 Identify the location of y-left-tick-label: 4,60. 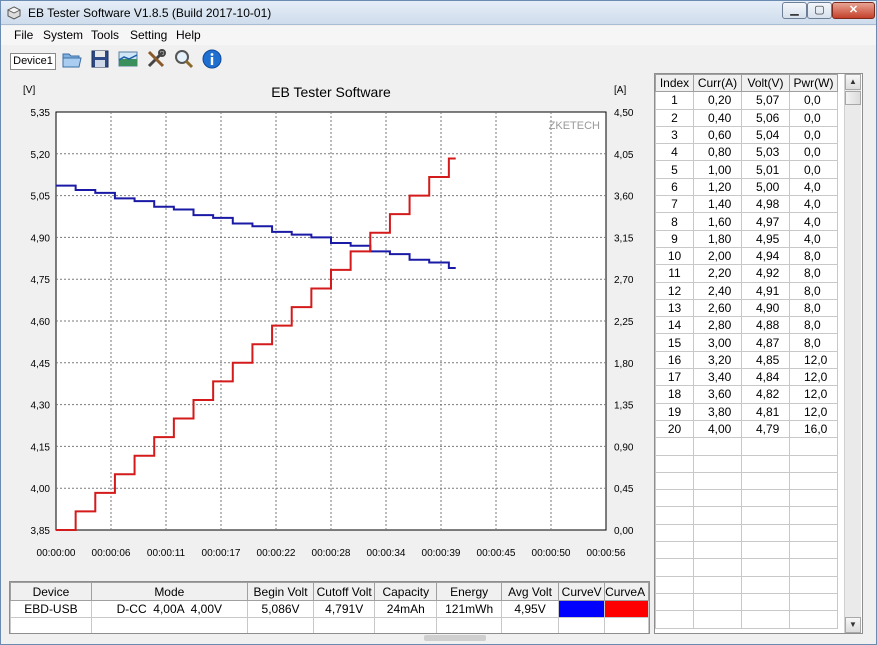
(41, 322).